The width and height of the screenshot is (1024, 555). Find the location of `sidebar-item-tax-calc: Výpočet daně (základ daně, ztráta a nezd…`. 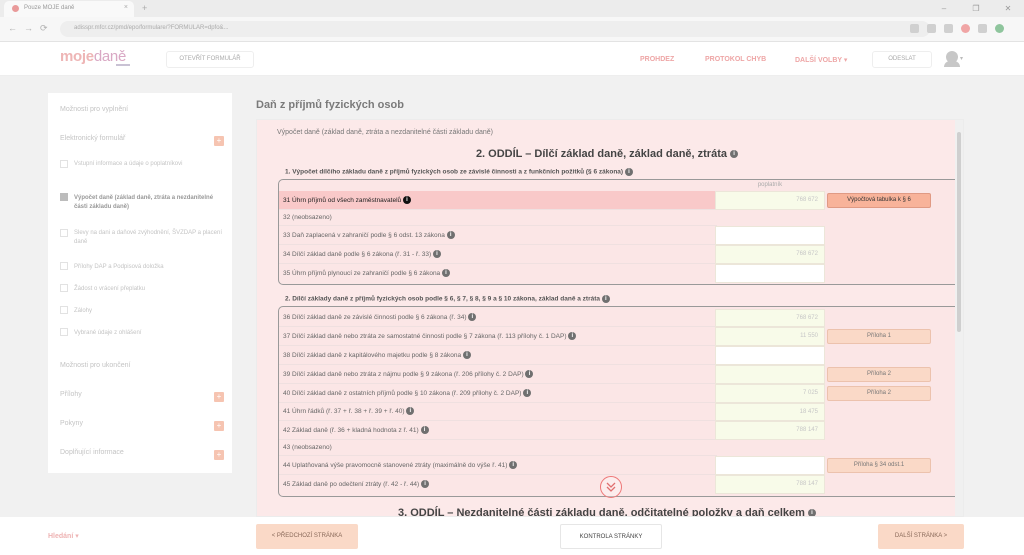

sidebar-item-tax-calc: Výpočet daně (základ daně, ztráta a nezd… is located at coordinates (149, 203).